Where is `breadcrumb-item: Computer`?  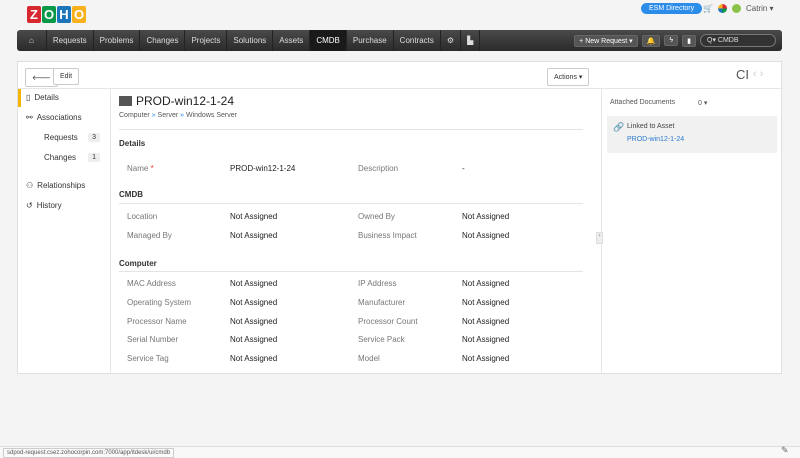 breadcrumb-item: Computer is located at coordinates (134, 115).